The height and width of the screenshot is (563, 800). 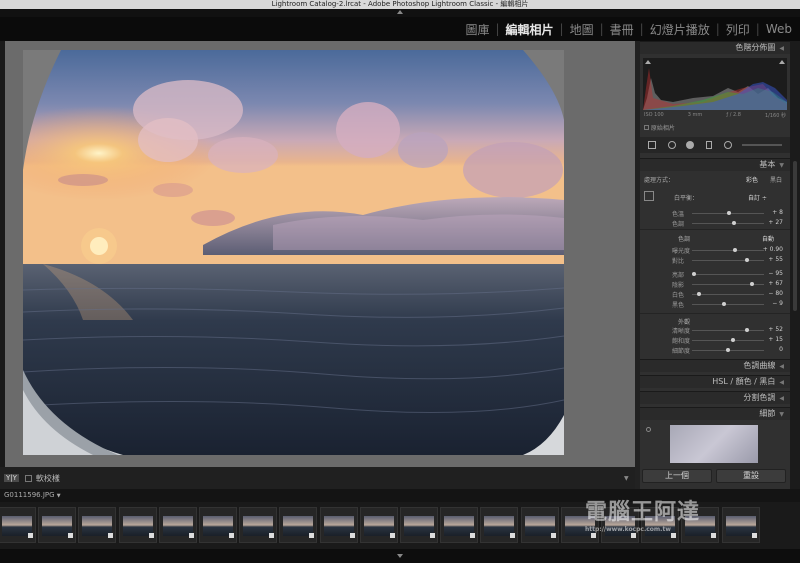 I want to click on panel-scrollbar, so click(x=795, y=265).